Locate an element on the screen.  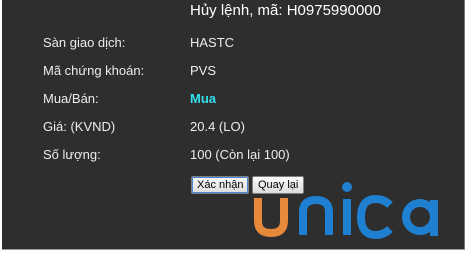
price-value: 20.4 (LO) is located at coordinates (217, 126).